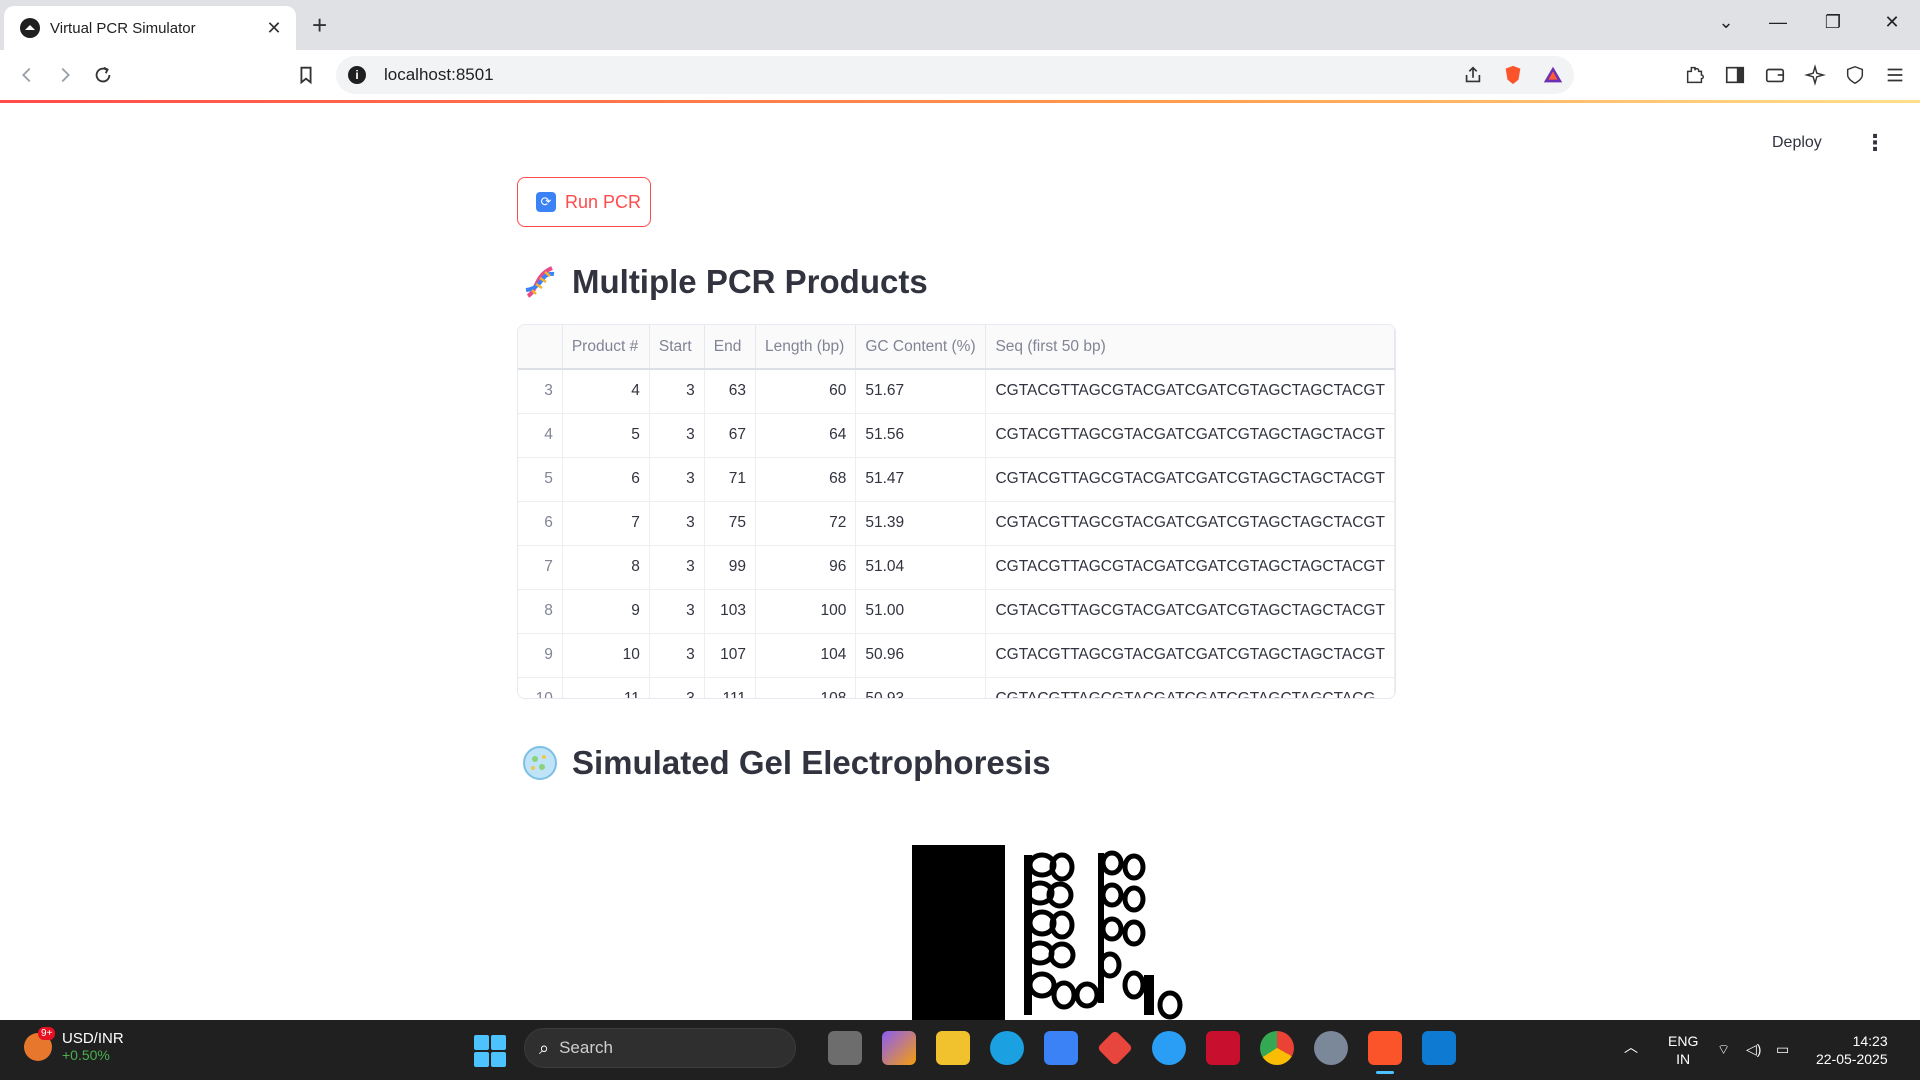  Describe the element at coordinates (1695, 75) in the screenshot. I see `extensions-icon` at that location.